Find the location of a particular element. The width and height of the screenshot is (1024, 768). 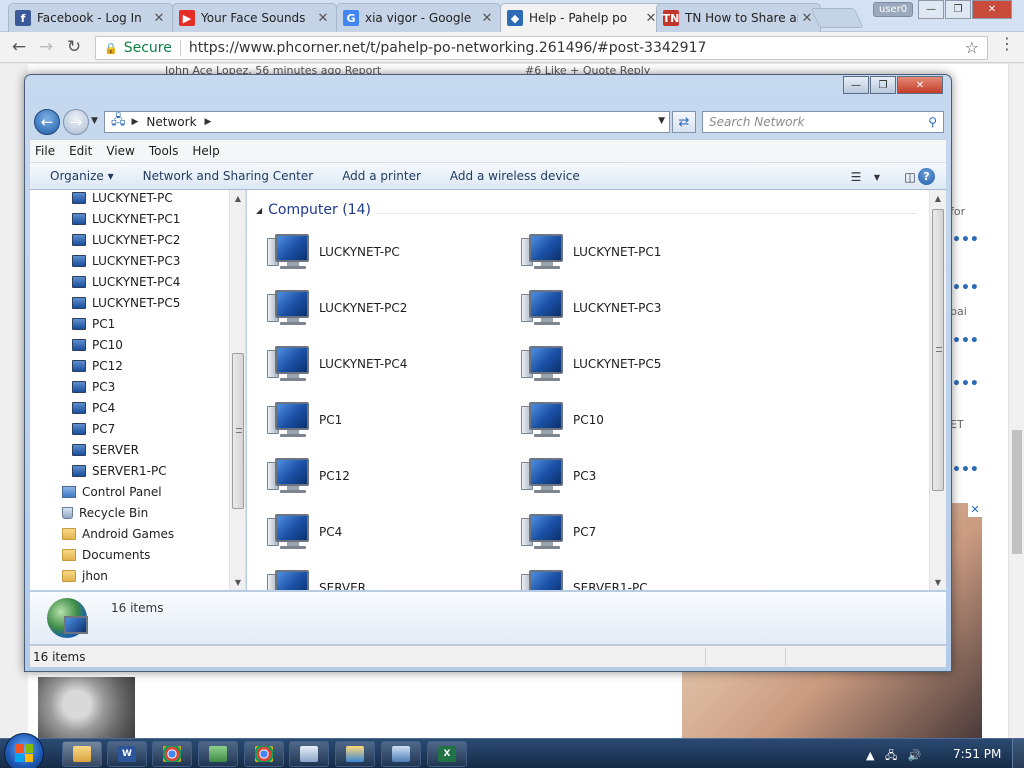

reload-icon: ↻ is located at coordinates (74, 47).